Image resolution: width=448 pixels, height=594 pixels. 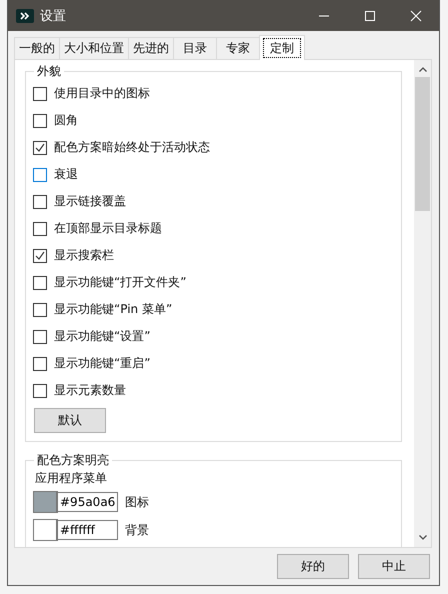 What do you see at coordinates (120, 282) in the screenshot?
I see `checkbox-label: 显示功能键“打开文件夹”` at bounding box center [120, 282].